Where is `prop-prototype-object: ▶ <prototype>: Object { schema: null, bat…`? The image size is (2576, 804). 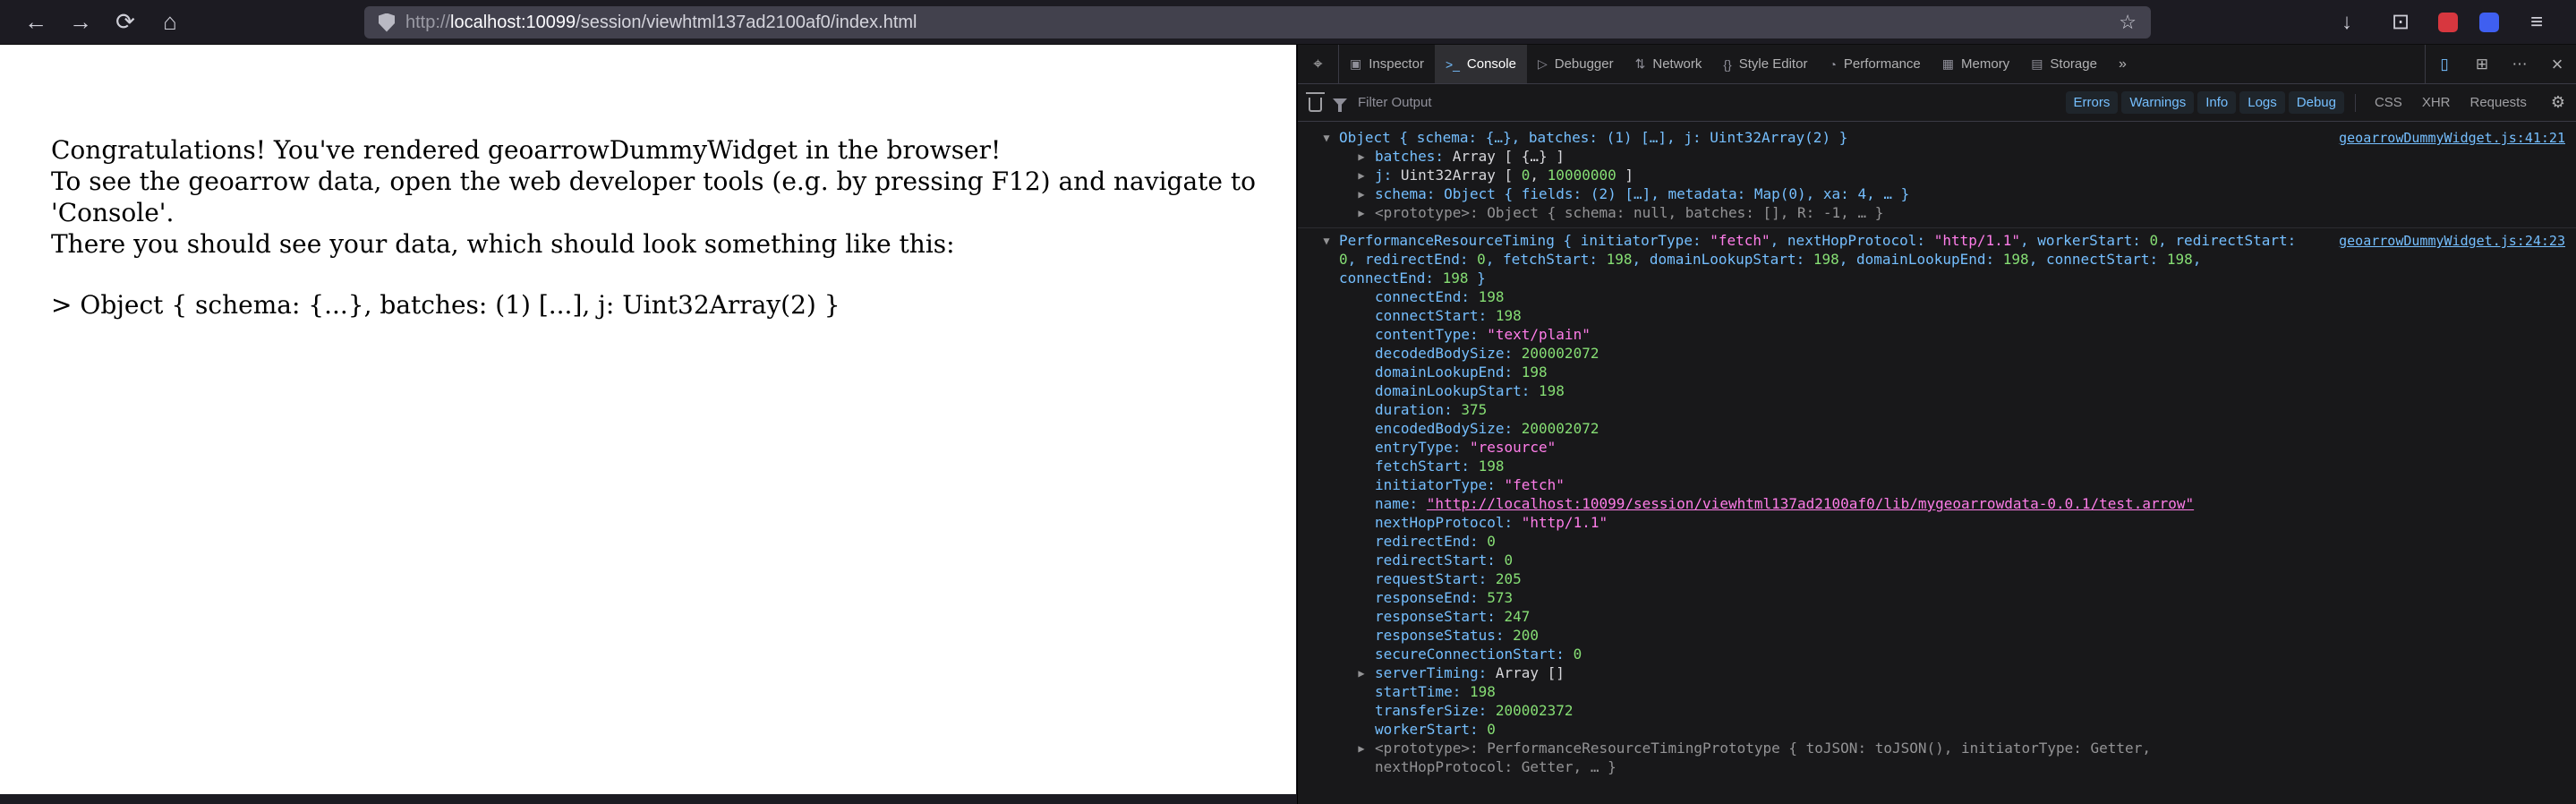 prop-prototype-object: ▶ <prototype>: Object { schema: null, bat… is located at coordinates (1937, 212).